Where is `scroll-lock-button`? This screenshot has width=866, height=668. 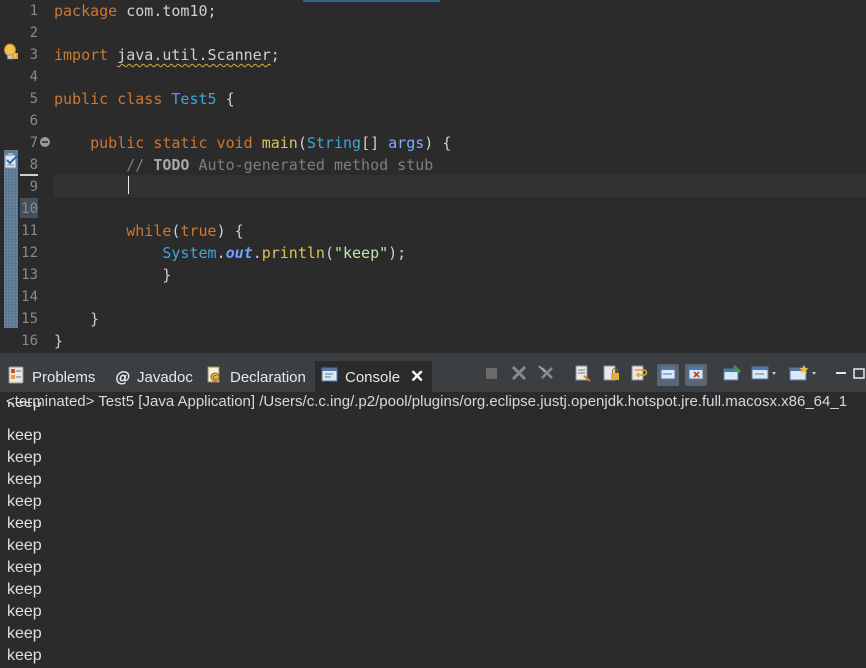 scroll-lock-button is located at coordinates (611, 375).